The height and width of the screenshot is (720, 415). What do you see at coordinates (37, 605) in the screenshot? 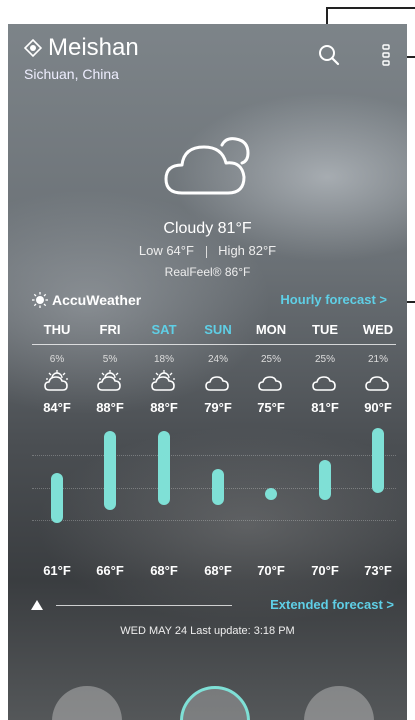
I see `expand-up-icon` at bounding box center [37, 605].